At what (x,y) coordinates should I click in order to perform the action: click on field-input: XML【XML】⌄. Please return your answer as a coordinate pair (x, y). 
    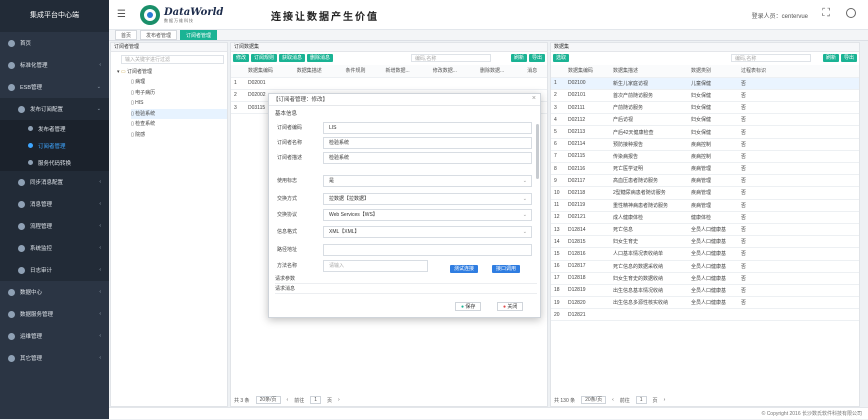
    Looking at the image, I should click on (427, 232).